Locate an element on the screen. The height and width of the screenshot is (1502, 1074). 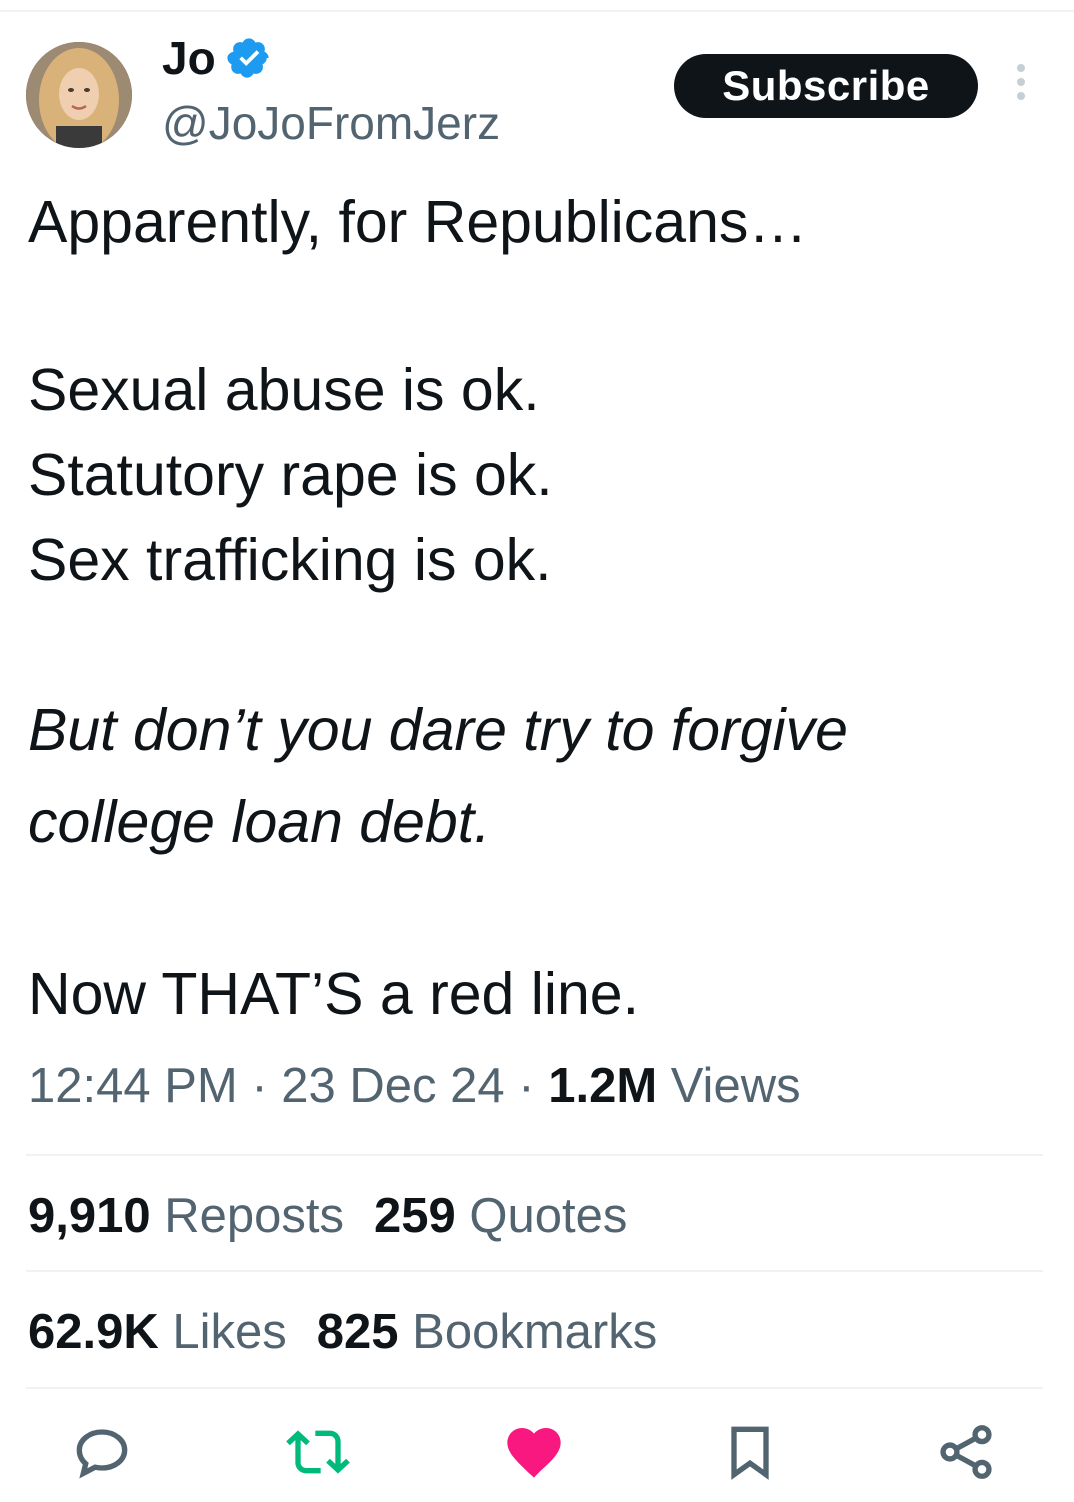
share-icon is located at coordinates (966, 1452).